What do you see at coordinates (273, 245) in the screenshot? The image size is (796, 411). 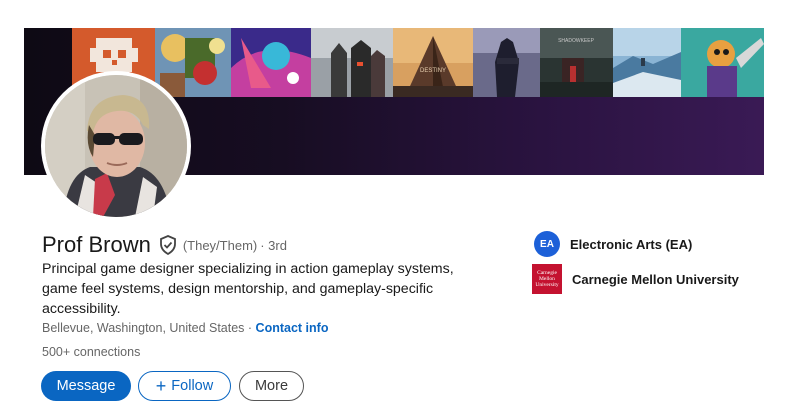 I see `connection-degree: · 3rd` at bounding box center [273, 245].